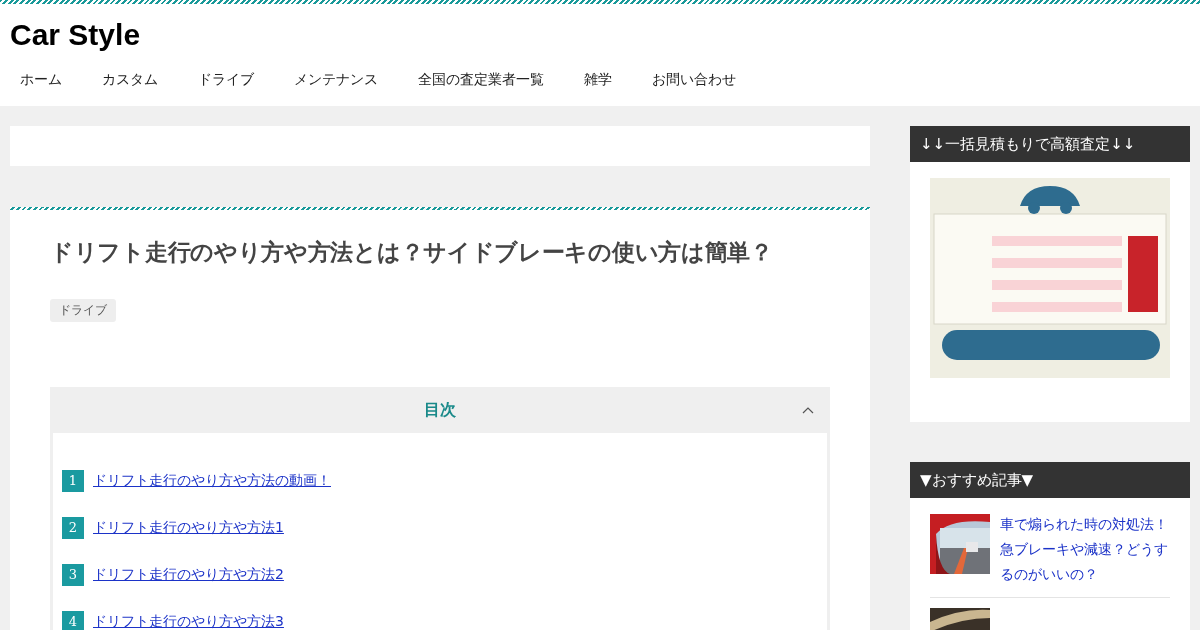 The width and height of the screenshot is (1200, 630). What do you see at coordinates (336, 79) in the screenshot?
I see `nav-link: メンテナンス` at bounding box center [336, 79].